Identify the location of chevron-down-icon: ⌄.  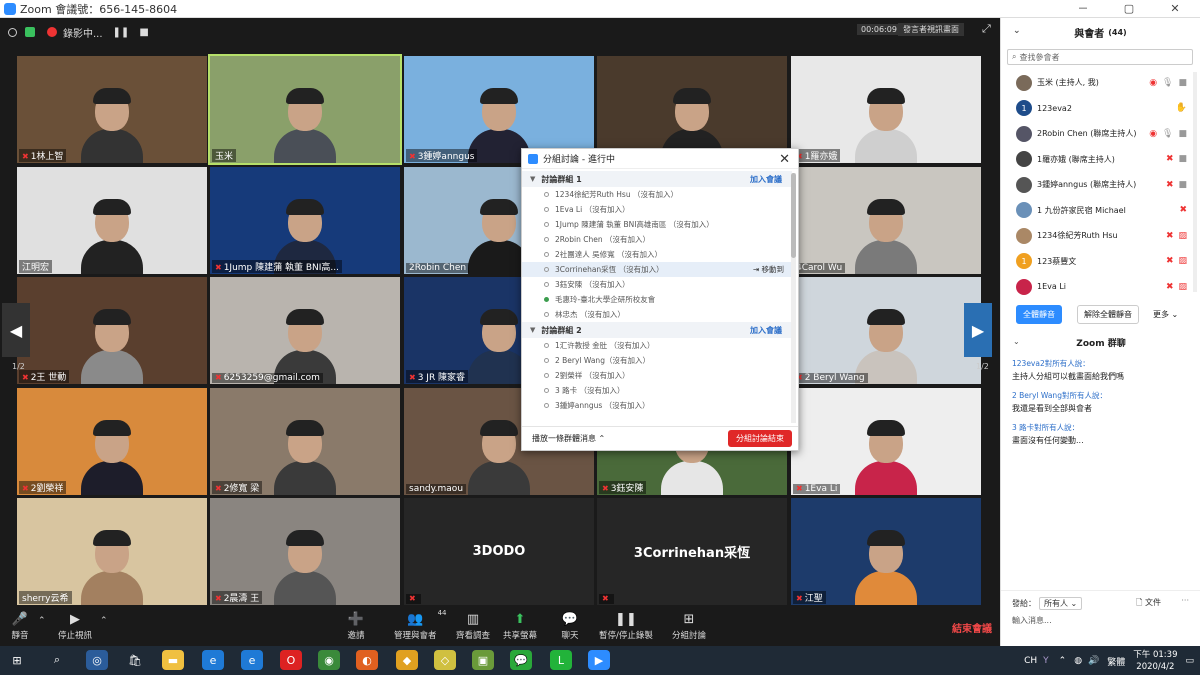
(1016, 341).